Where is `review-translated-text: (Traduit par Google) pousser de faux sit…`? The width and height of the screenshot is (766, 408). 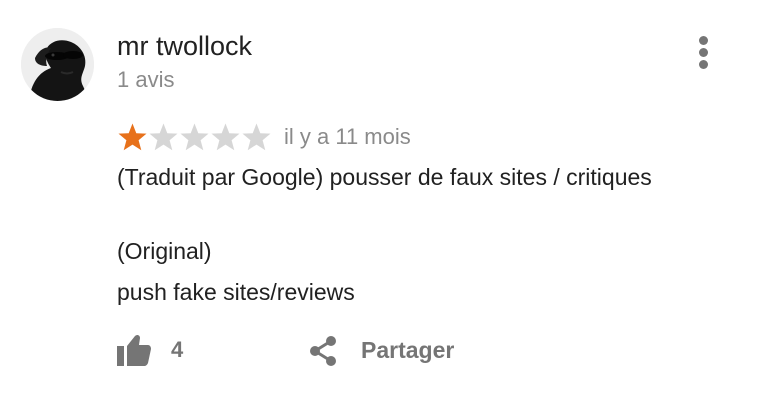
review-translated-text: (Traduit par Google) pousser de faux sit… is located at coordinates (384, 177).